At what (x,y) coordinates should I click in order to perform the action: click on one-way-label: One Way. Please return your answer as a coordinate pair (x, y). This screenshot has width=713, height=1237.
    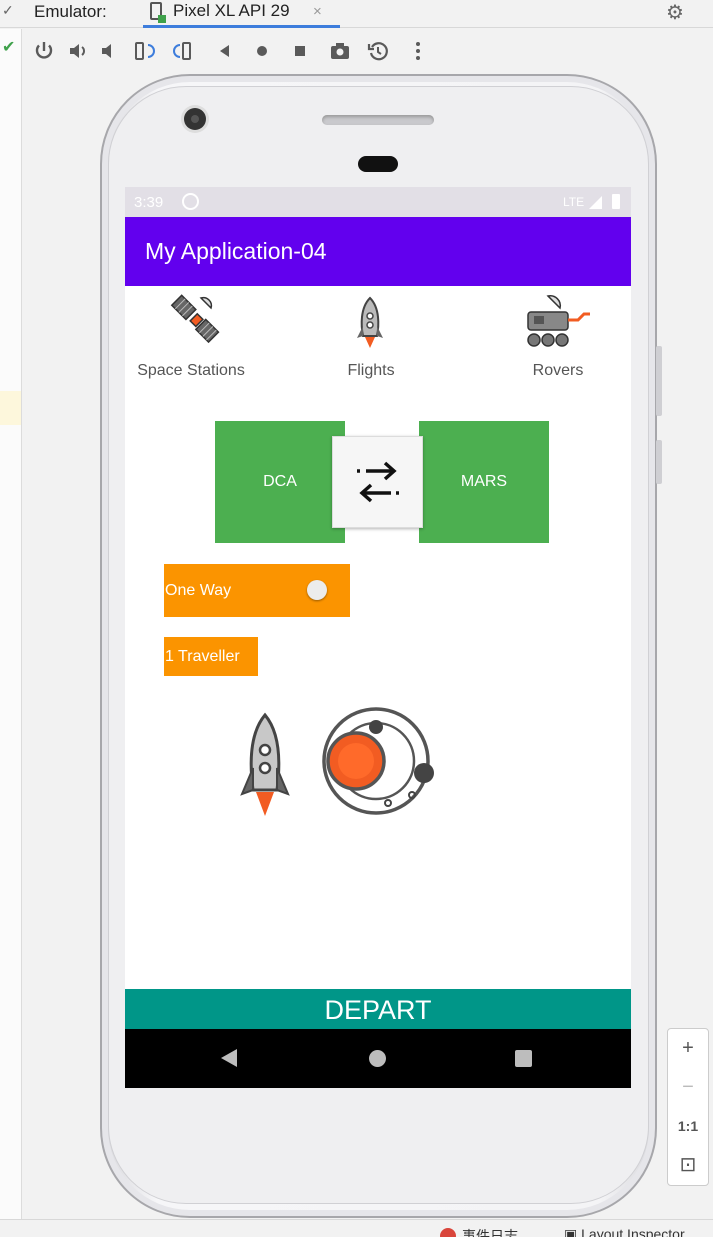
    Looking at the image, I should click on (198, 590).